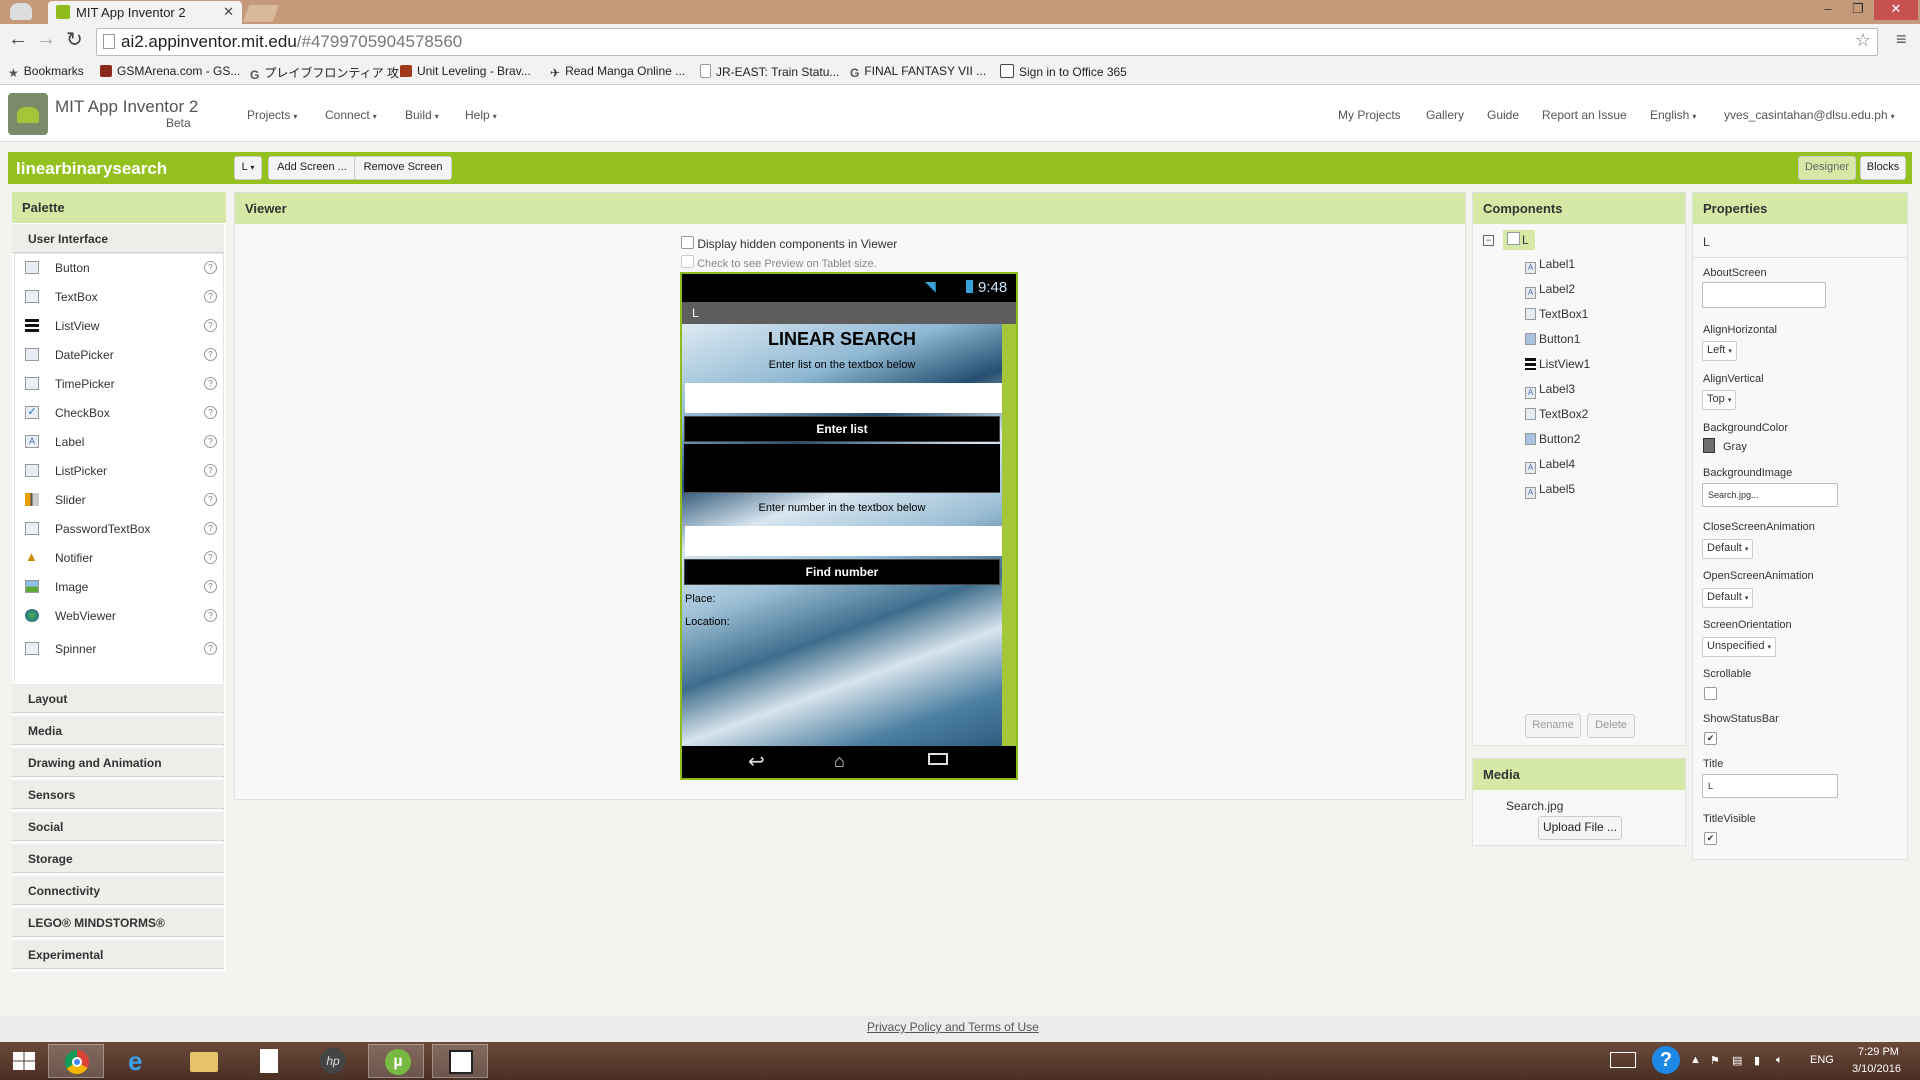  I want to click on menu-build: Build ▾, so click(422, 115).